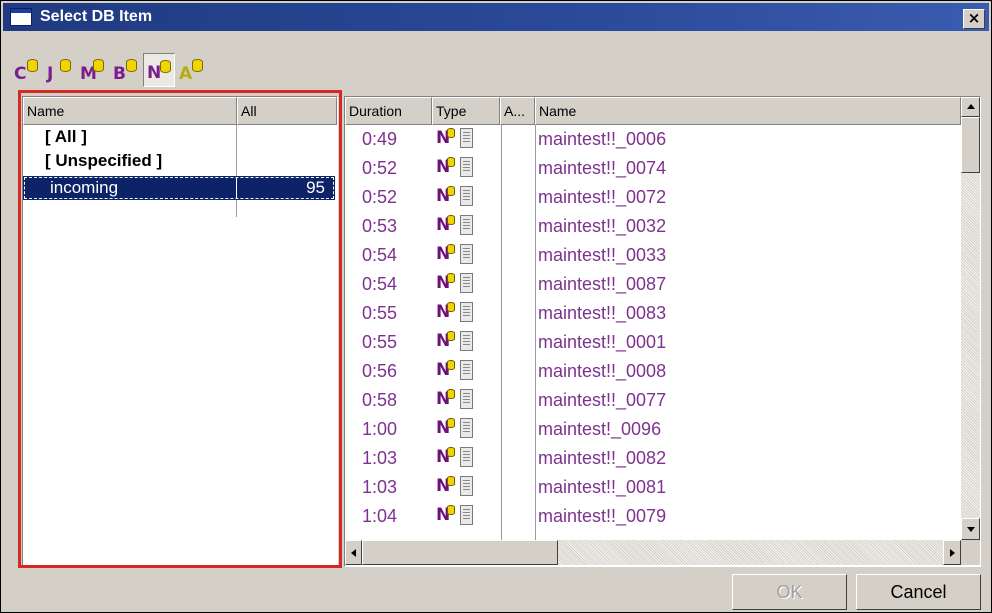 The width and height of the screenshot is (992, 613). I want to click on item-duration: 0:49, so click(379, 139).